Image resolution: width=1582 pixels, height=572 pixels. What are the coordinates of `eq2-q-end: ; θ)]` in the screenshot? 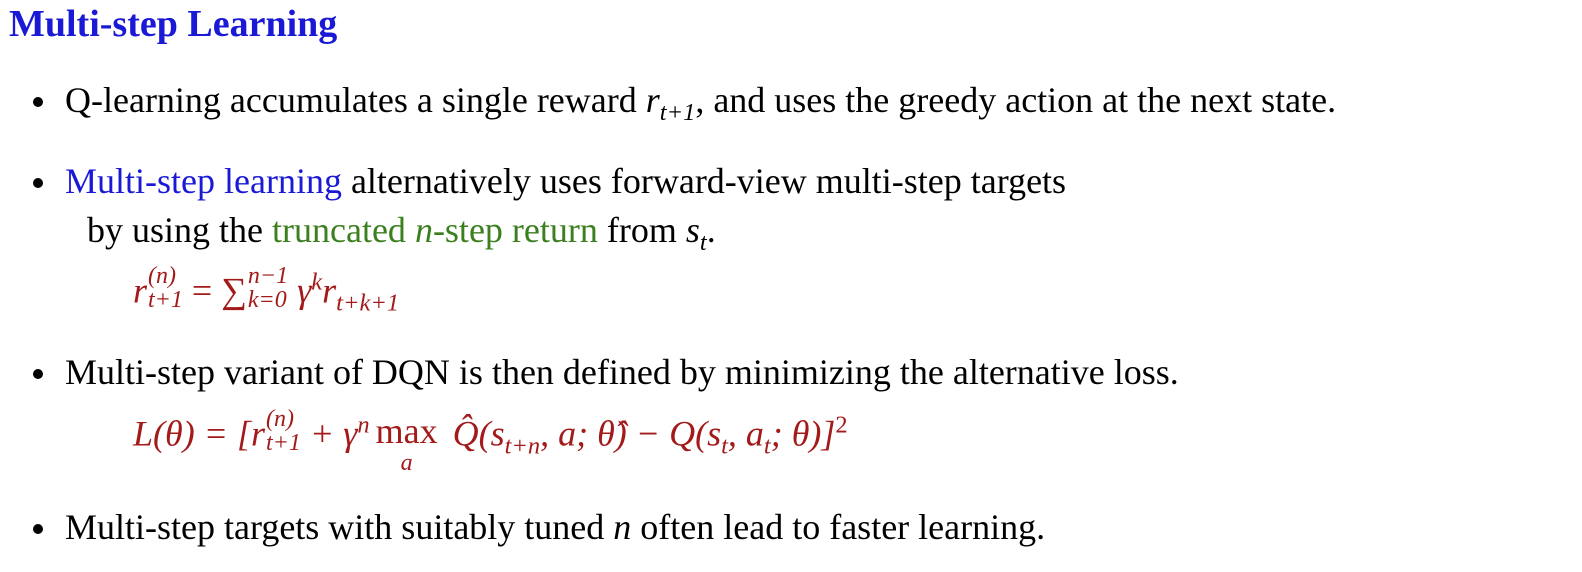 It's located at (803, 433).